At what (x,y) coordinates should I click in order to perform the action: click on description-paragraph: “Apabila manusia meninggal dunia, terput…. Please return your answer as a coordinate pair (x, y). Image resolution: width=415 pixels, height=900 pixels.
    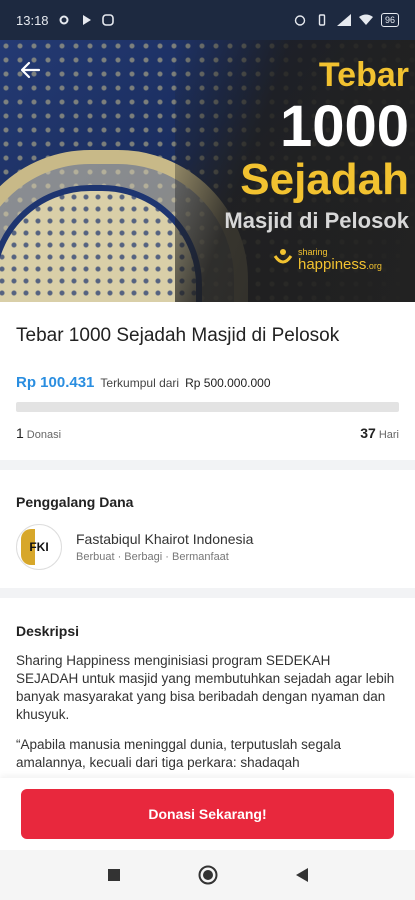
    Looking at the image, I should click on (178, 753).